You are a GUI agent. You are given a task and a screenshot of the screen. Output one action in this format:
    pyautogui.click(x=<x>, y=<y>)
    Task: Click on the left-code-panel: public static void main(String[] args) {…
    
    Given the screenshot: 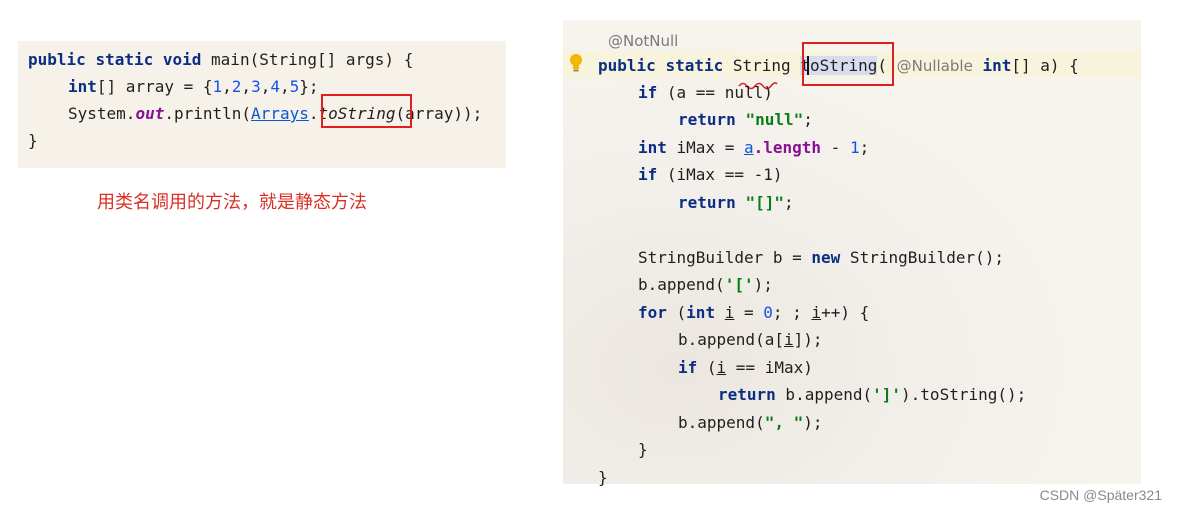 What is the action you would take?
    pyautogui.click(x=262, y=104)
    